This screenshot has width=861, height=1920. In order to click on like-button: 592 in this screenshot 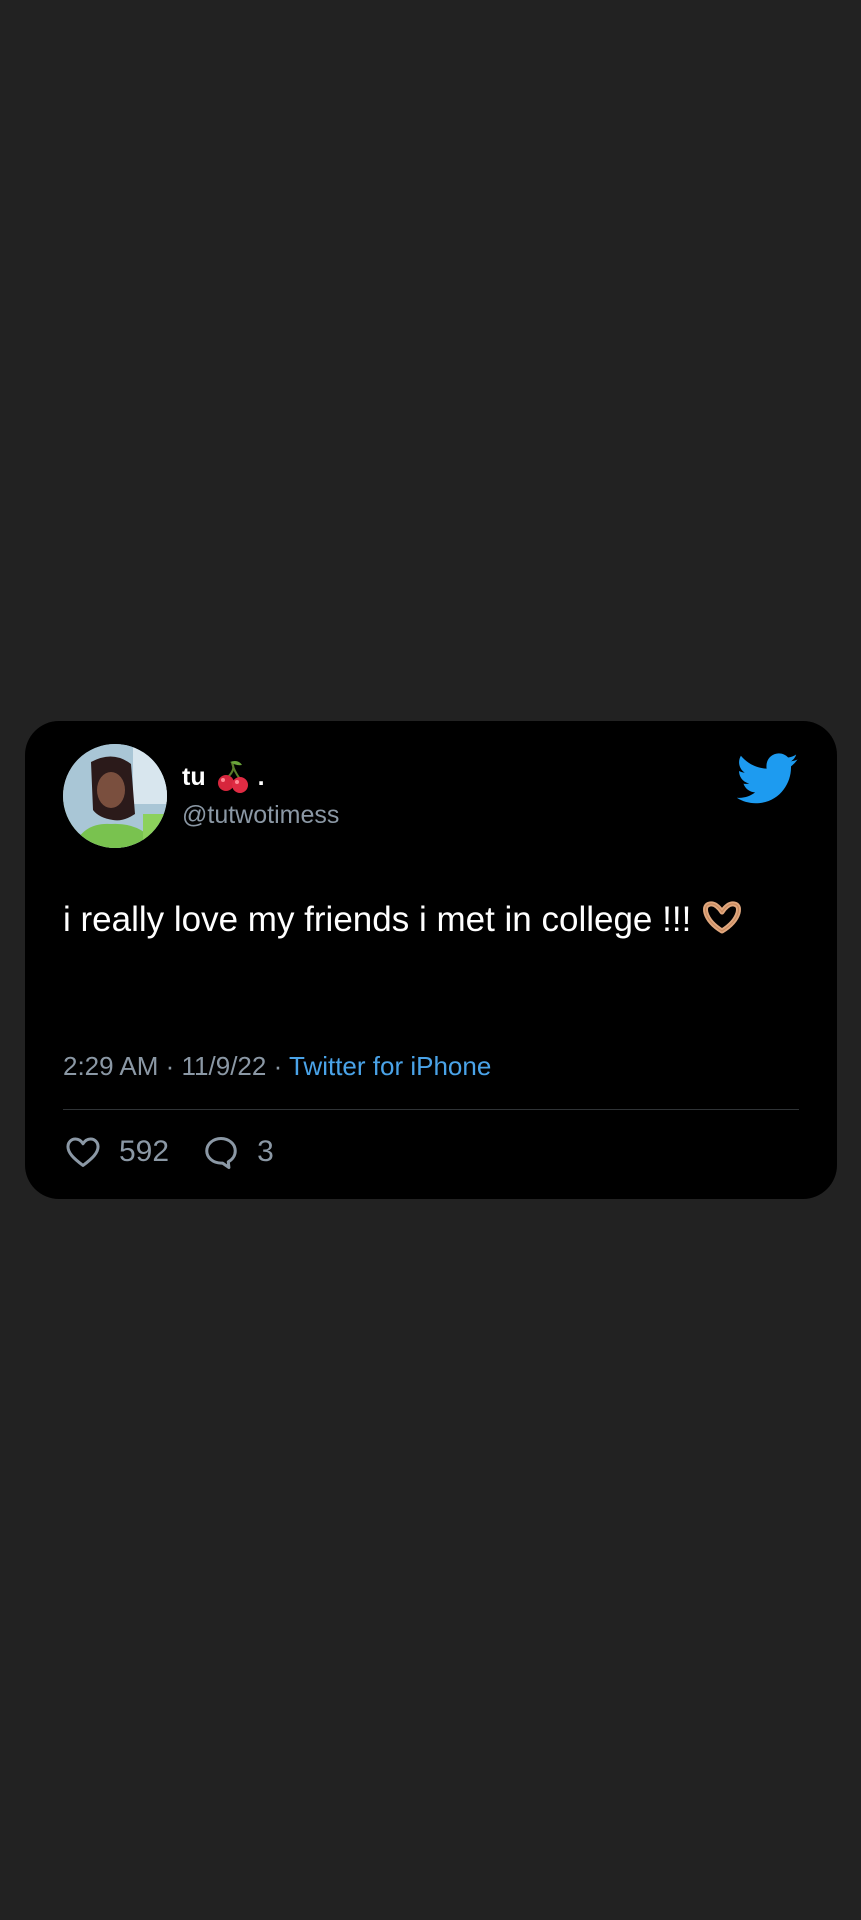, I will do `click(116, 1152)`.